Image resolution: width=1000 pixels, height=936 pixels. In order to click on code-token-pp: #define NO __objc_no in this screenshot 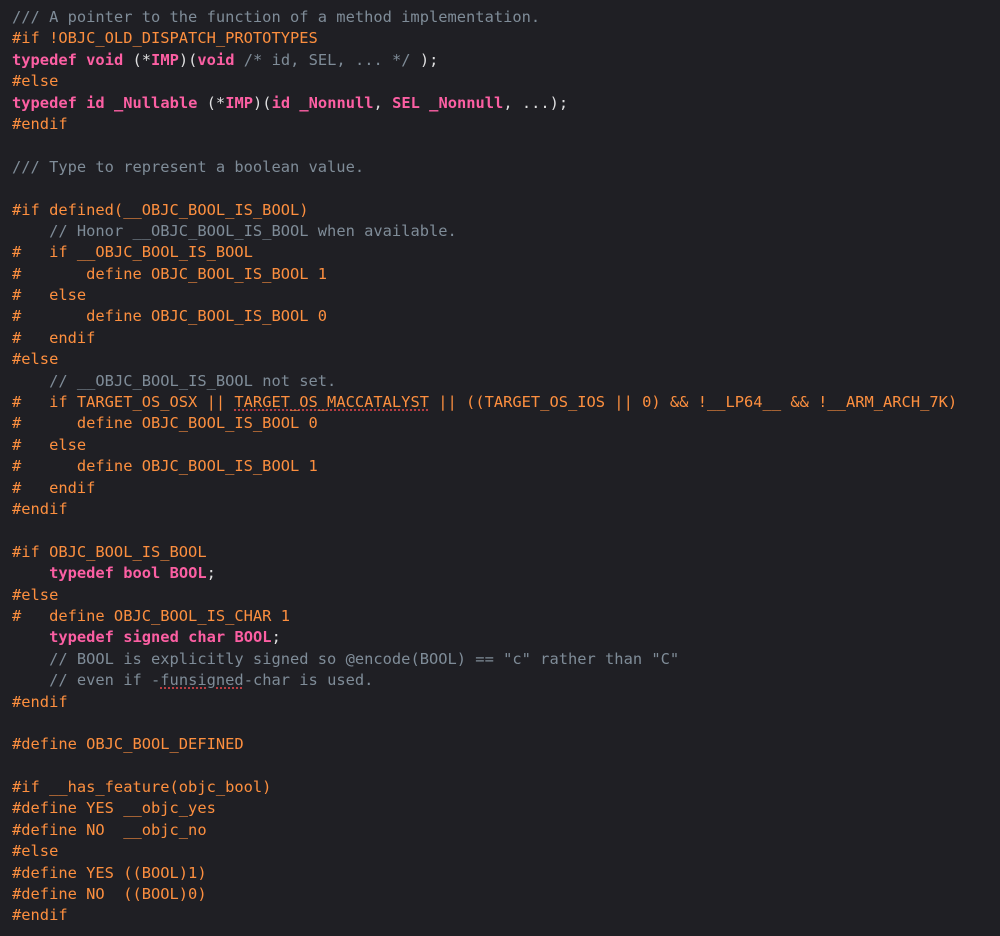, I will do `click(109, 829)`.